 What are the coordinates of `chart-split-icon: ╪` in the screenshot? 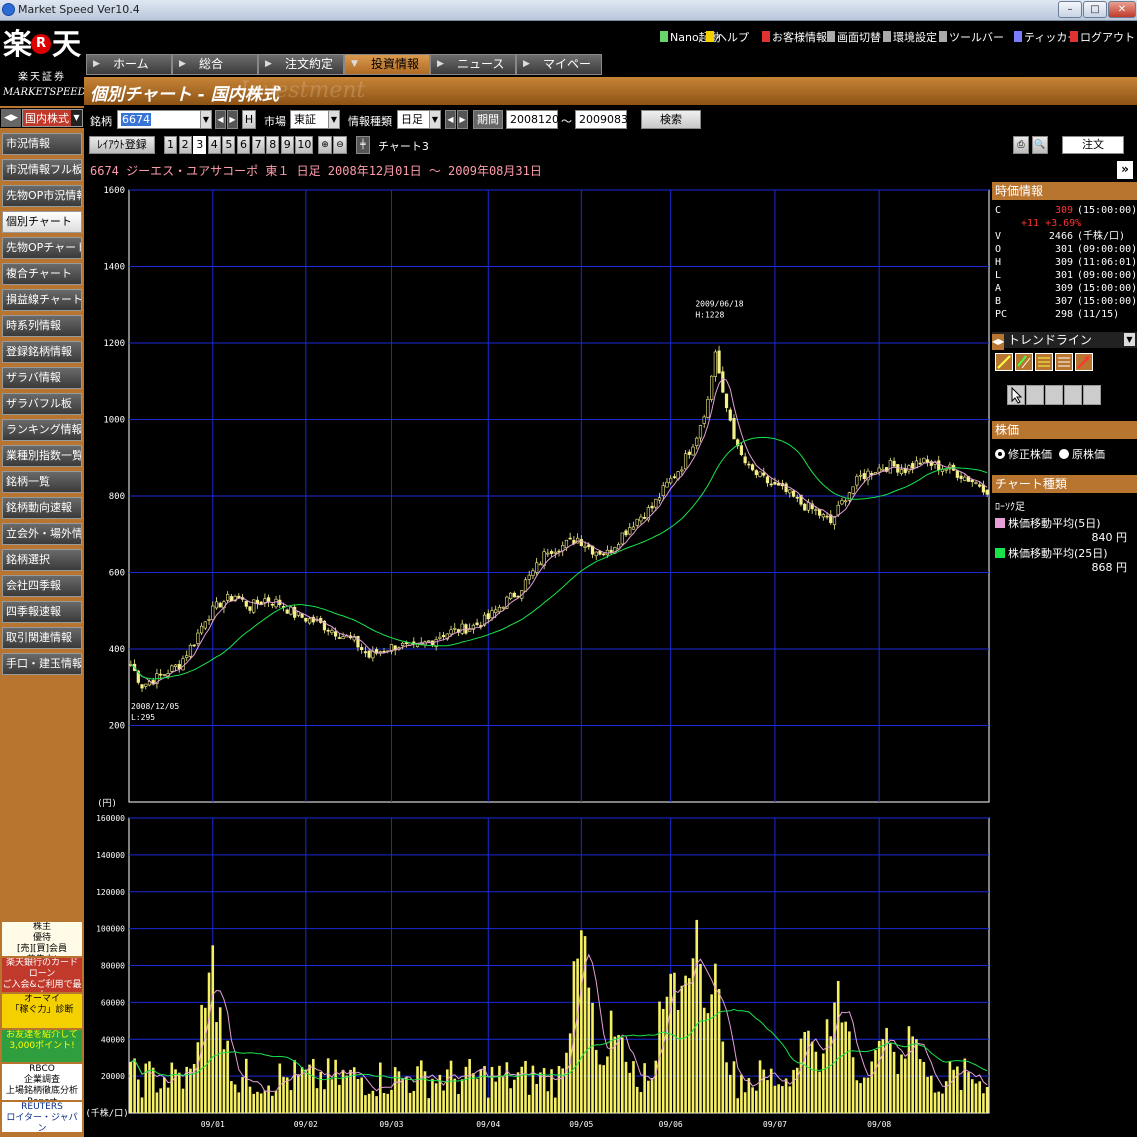 It's located at (363, 145).